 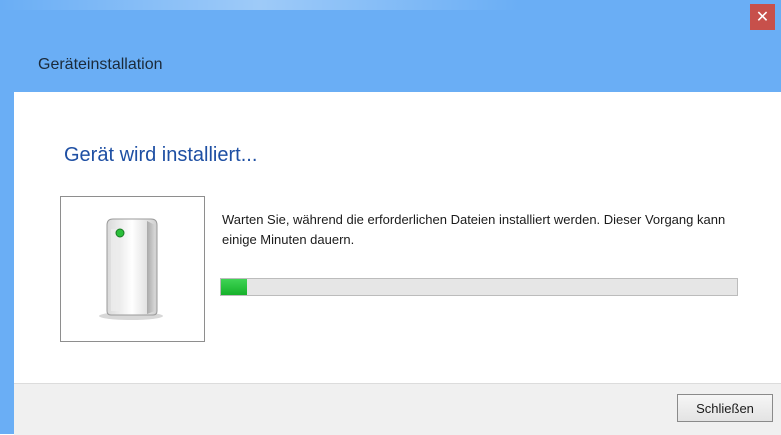 I want to click on title-bar: ✕, so click(x=390, y=17).